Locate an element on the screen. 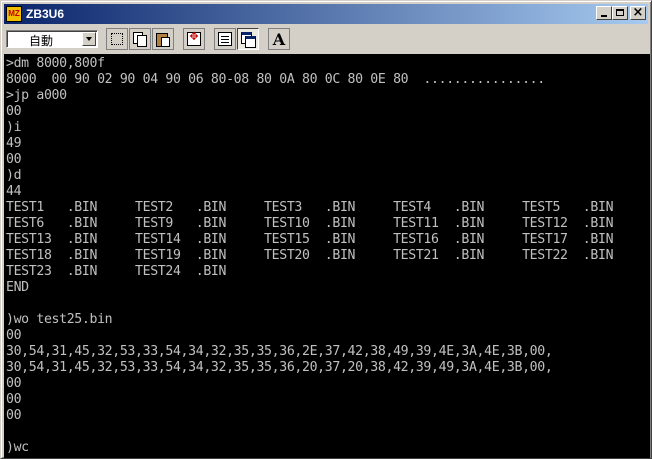 This screenshot has height=459, width=652. font-select: 自動 is located at coordinates (52, 39).